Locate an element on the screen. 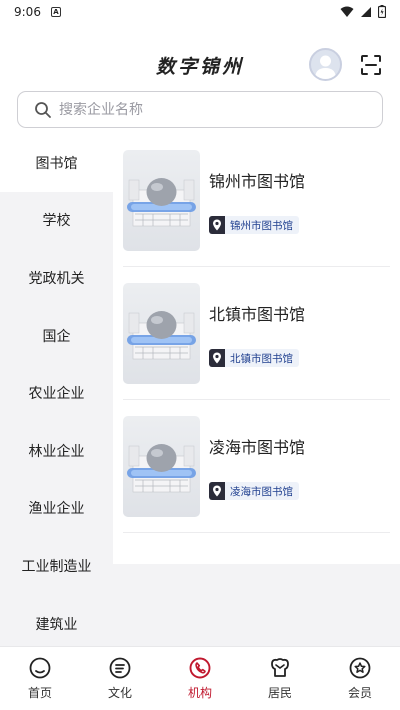  category-item-manufacturing: 工业制造业 is located at coordinates (56, 566).